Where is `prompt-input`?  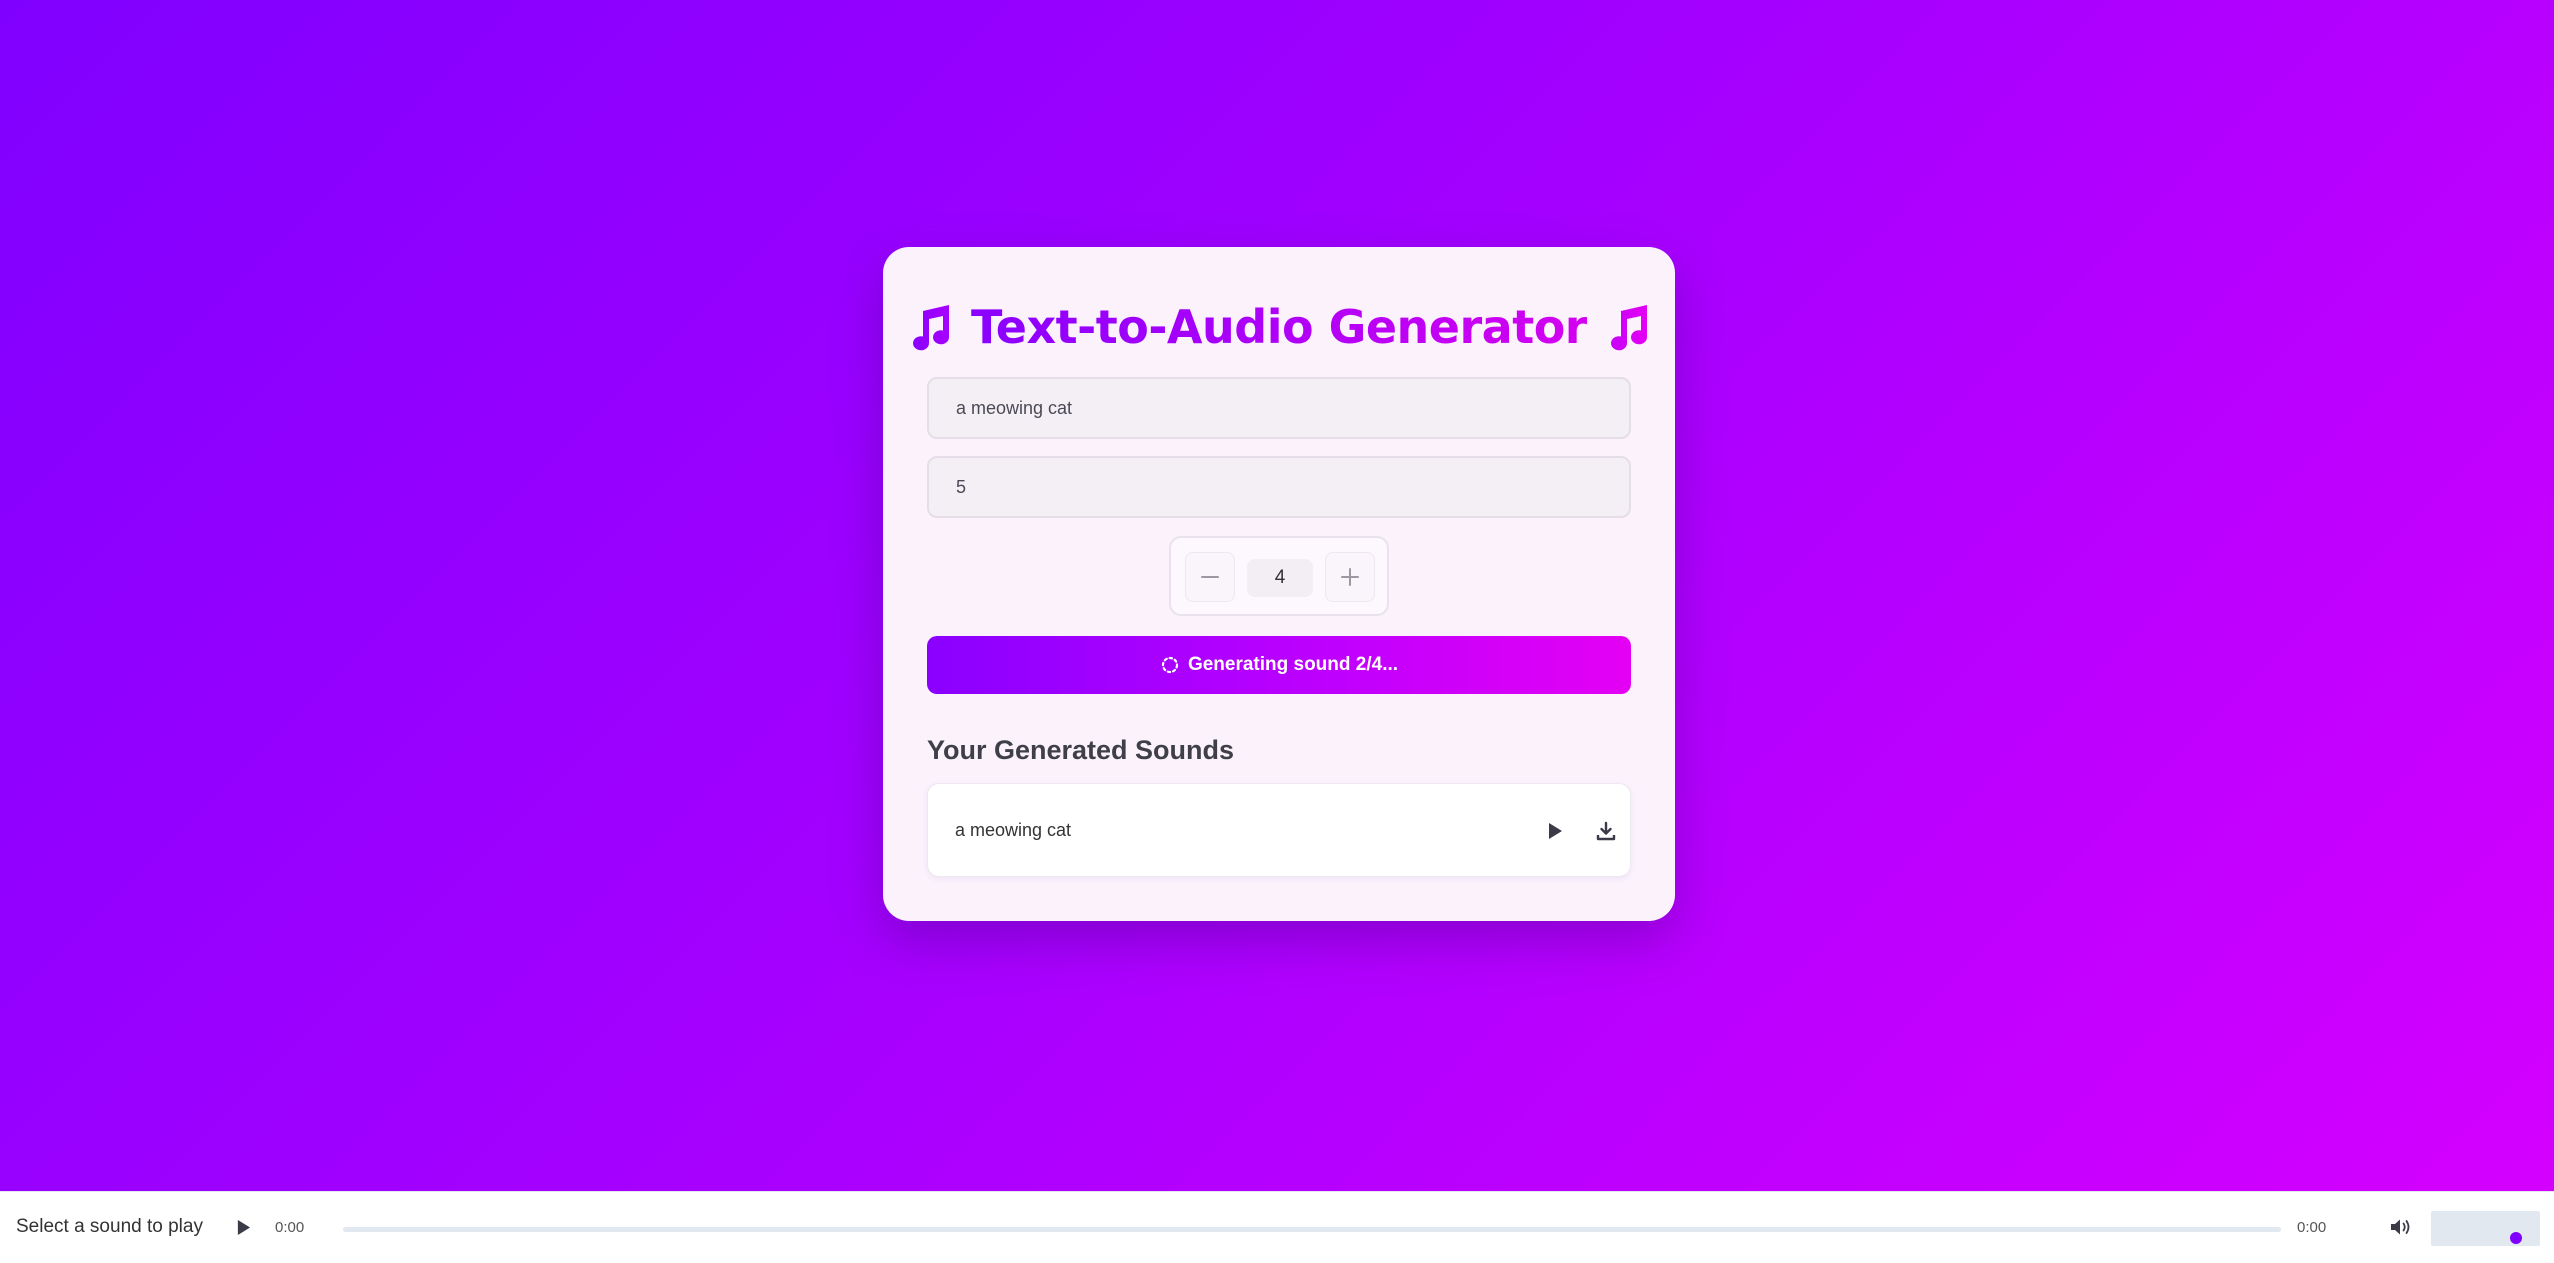
prompt-input is located at coordinates (1292, 408).